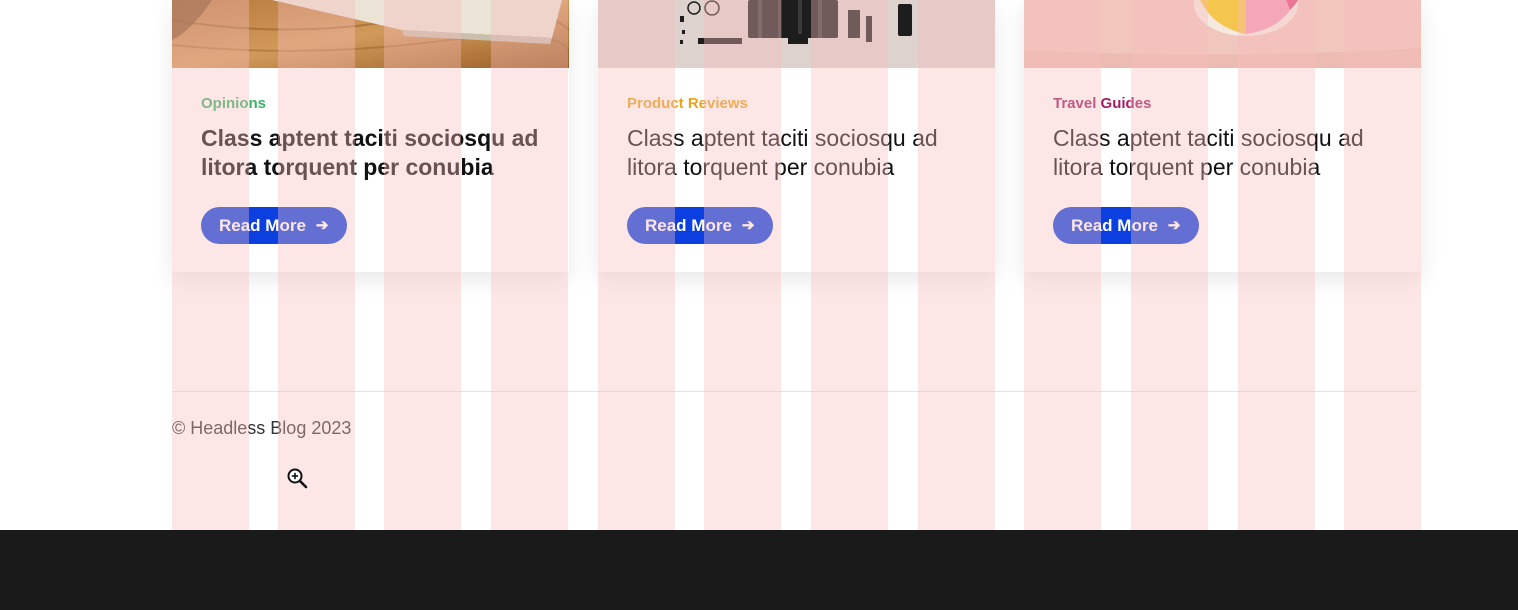 The width and height of the screenshot is (1518, 610). What do you see at coordinates (687, 103) in the screenshot?
I see `card-category: Product Reviews` at bounding box center [687, 103].